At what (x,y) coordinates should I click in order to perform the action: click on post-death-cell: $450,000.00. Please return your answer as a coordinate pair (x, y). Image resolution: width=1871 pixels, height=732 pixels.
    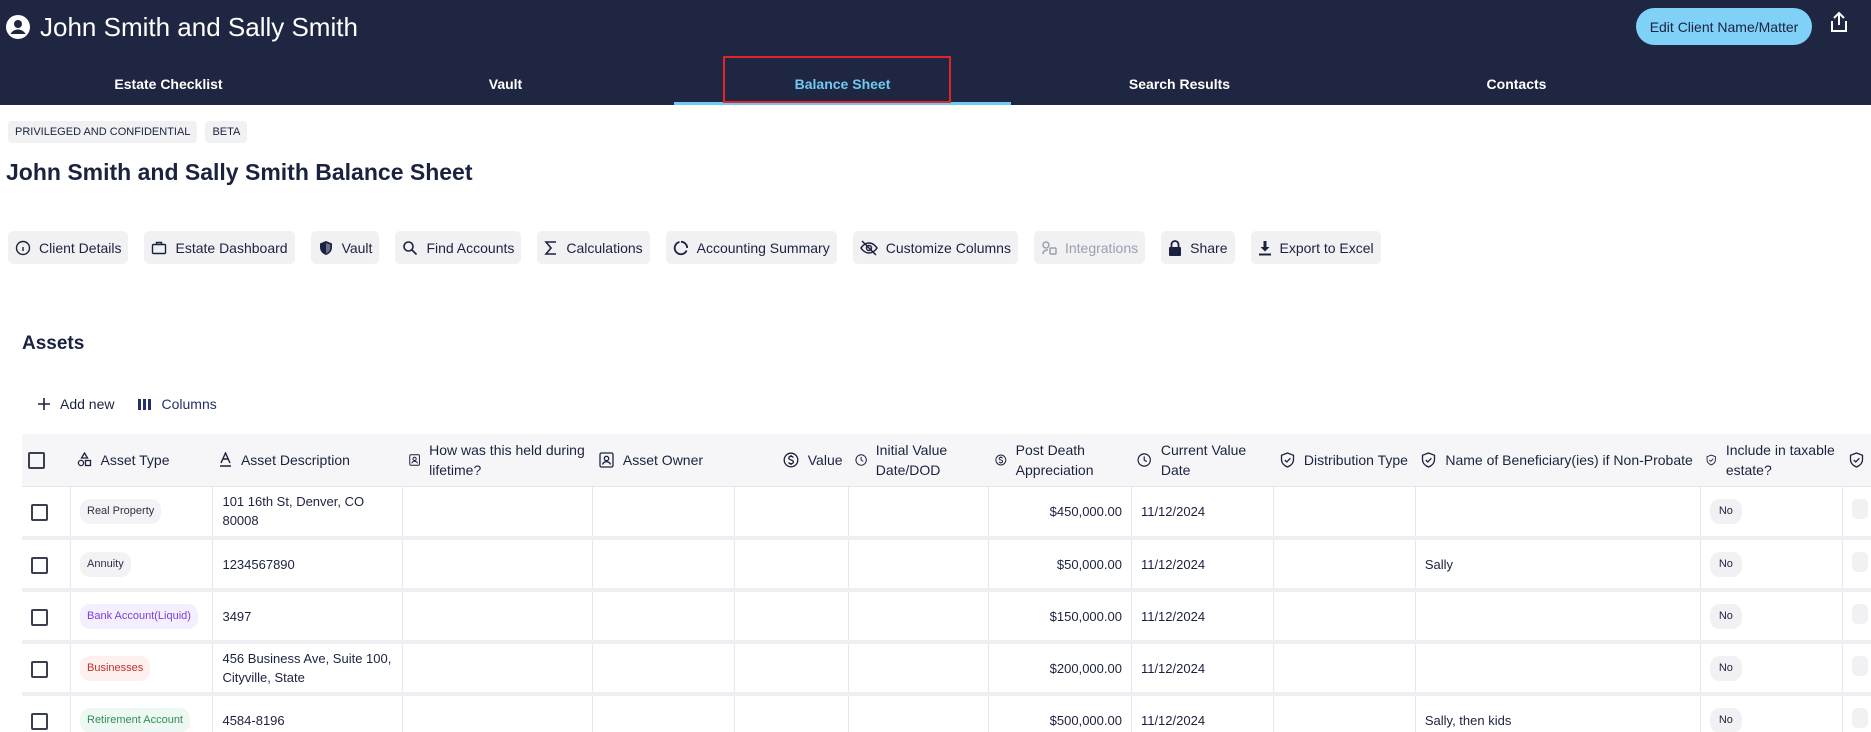
    Looking at the image, I should click on (1060, 513).